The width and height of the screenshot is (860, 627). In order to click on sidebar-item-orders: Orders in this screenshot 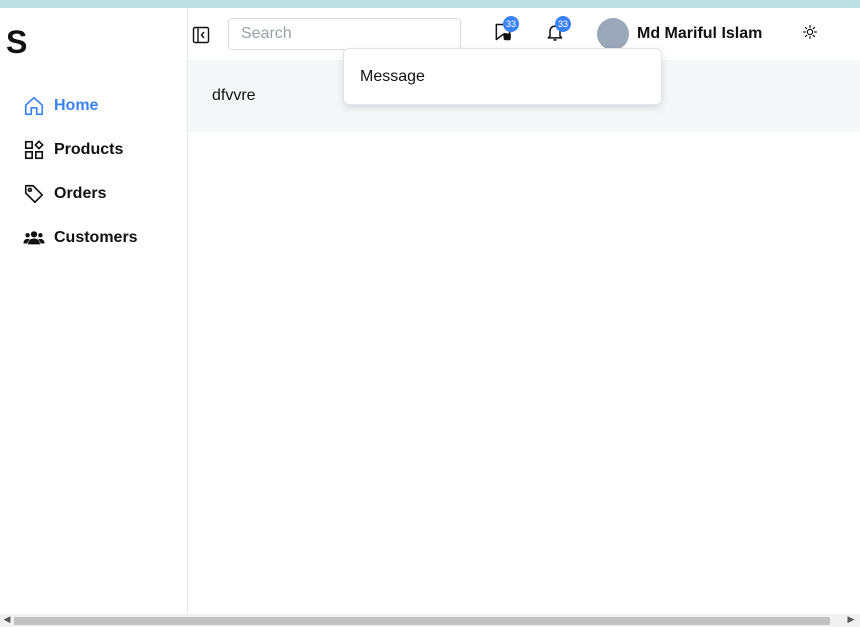, I will do `click(80, 194)`.